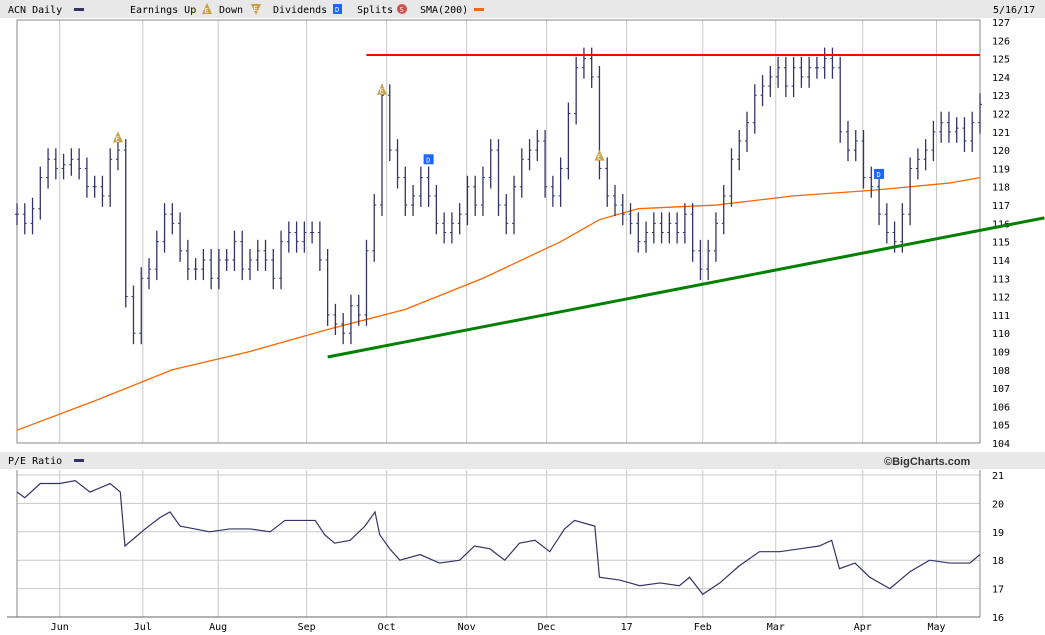 The height and width of the screenshot is (635, 1045). I want to click on pe-tick-label: 19, so click(998, 533).